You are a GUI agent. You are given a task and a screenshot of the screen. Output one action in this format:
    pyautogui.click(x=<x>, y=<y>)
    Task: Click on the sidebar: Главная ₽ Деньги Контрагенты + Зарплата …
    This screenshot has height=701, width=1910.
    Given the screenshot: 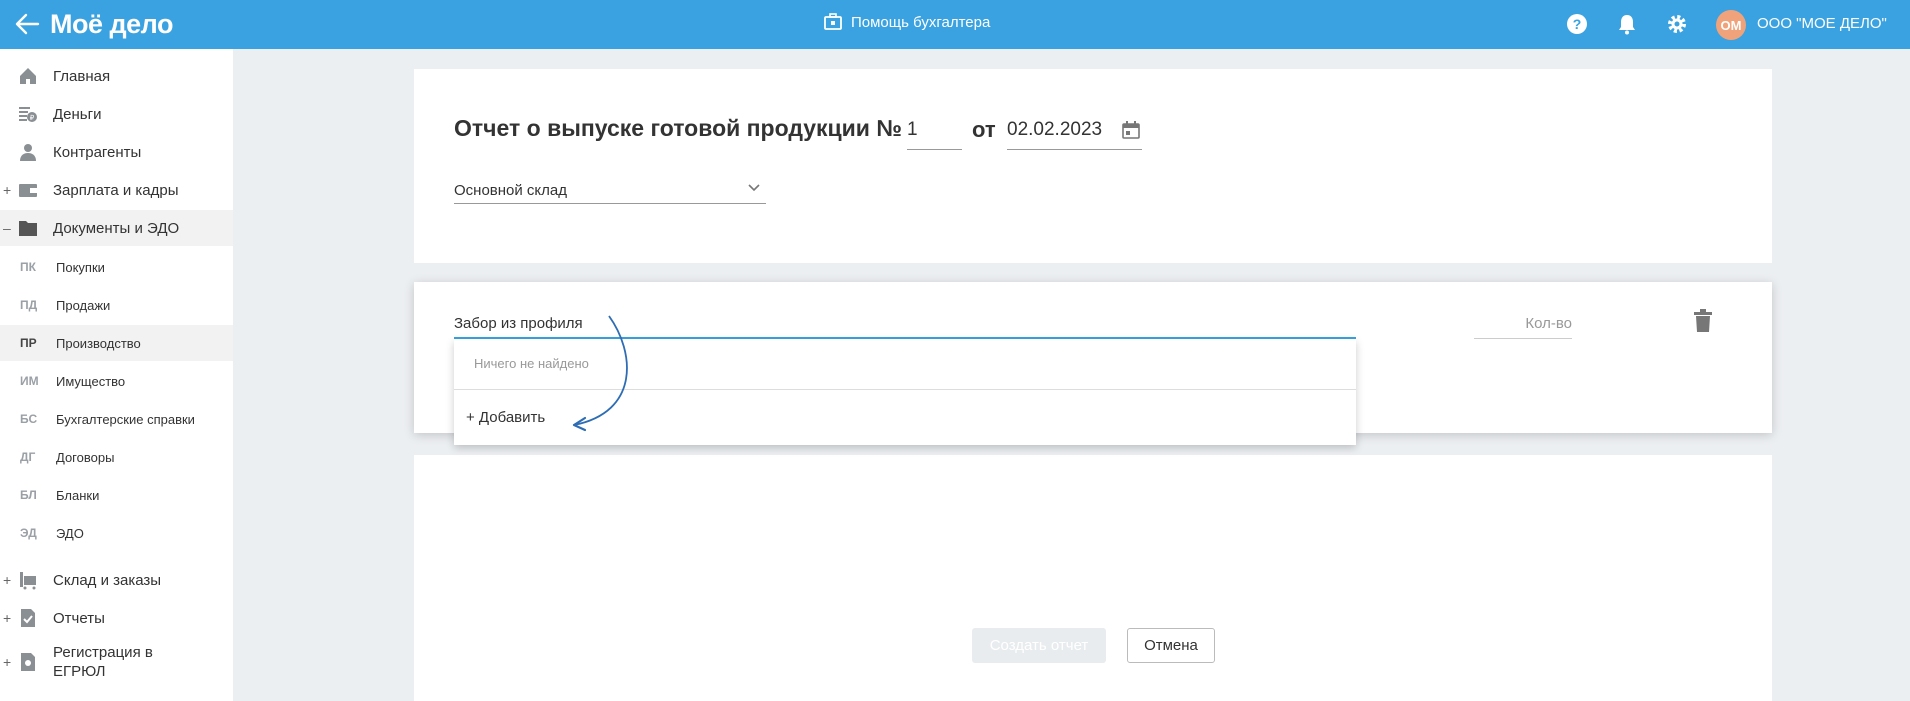 What is the action you would take?
    pyautogui.click(x=116, y=375)
    